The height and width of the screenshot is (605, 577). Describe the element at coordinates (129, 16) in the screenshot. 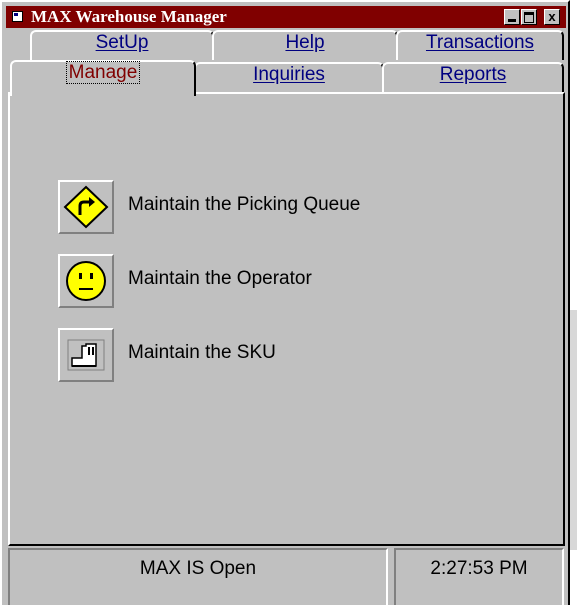

I see `window-title: MAX Warehouse Manager` at that location.